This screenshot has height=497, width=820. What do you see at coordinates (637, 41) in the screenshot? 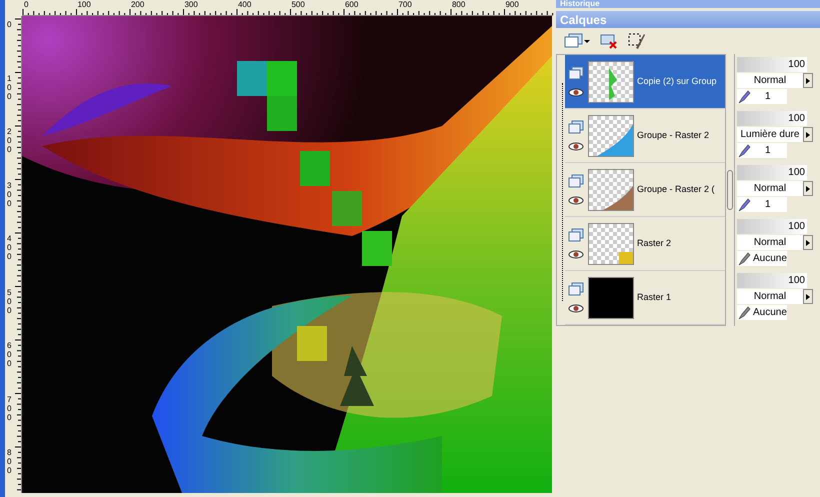
I see `edit-selection-icon` at bounding box center [637, 41].